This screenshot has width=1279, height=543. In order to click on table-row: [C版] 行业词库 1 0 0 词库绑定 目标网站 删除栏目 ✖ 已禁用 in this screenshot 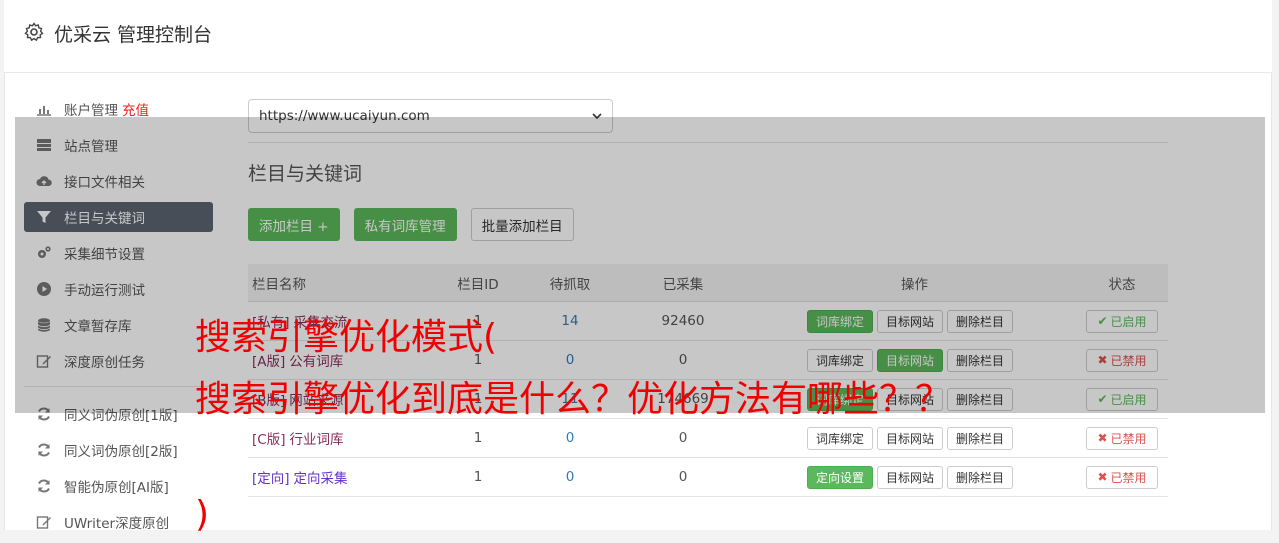, I will do `click(708, 438)`.